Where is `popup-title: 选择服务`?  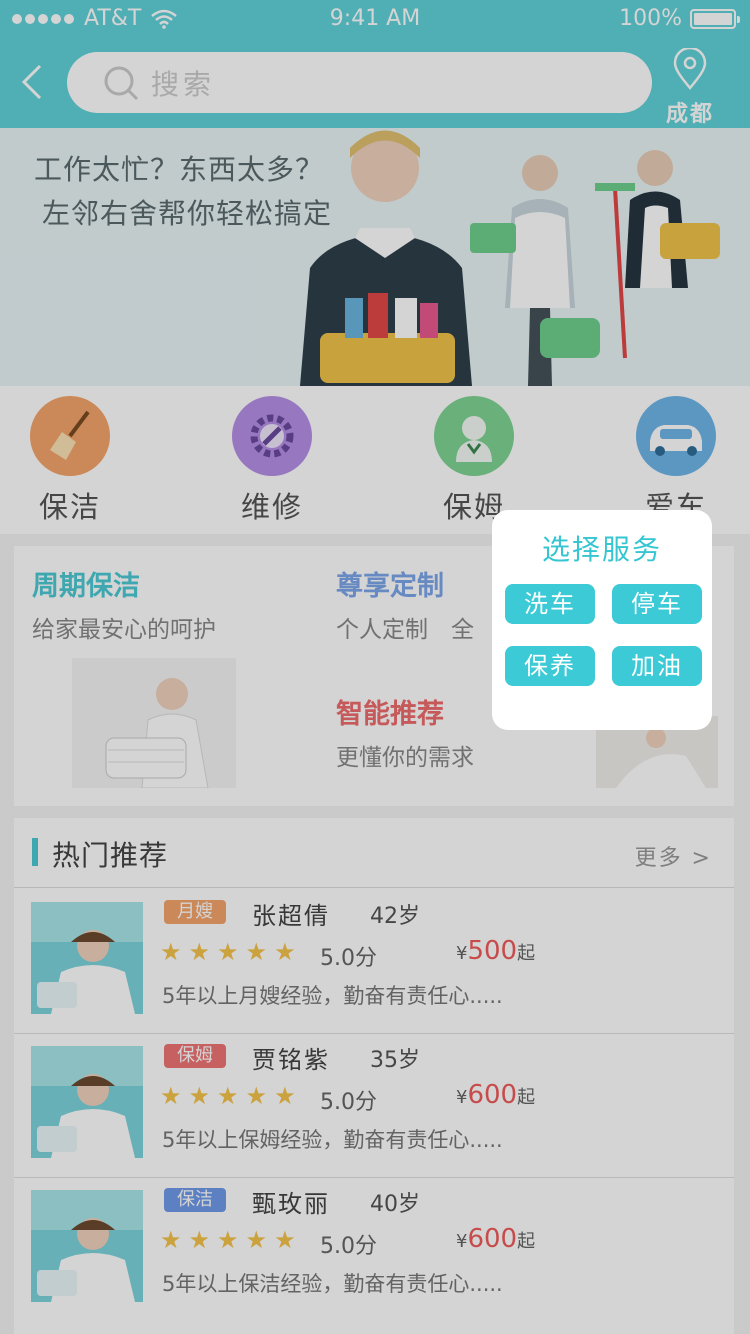
popup-title: 选择服务 is located at coordinates (601, 549).